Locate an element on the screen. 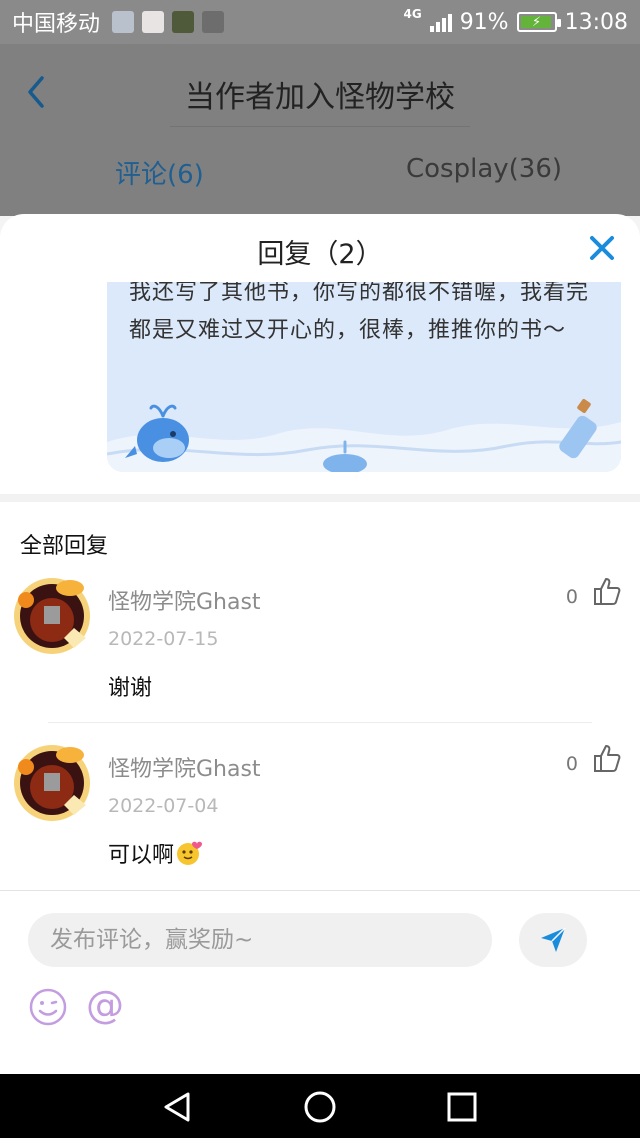  reply-date: 2022-07-15 is located at coordinates (163, 639).